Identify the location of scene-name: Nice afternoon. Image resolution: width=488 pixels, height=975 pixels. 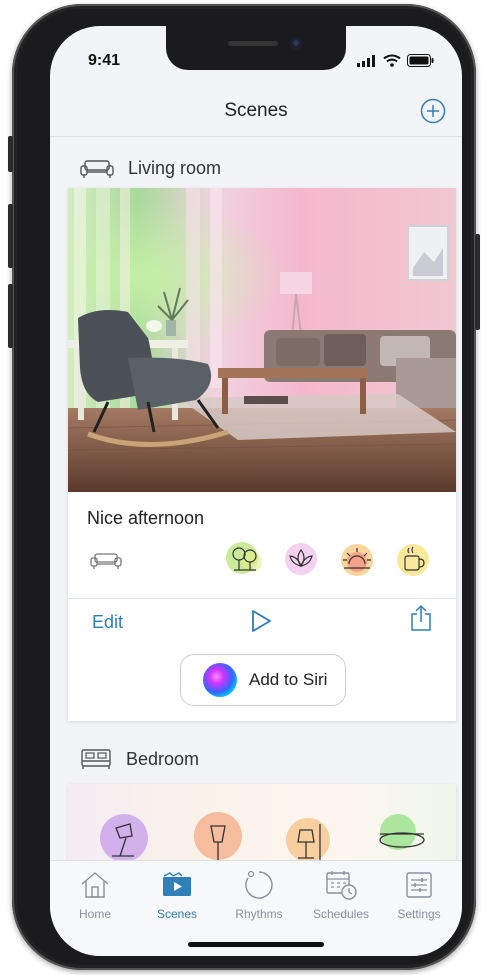
(146, 518).